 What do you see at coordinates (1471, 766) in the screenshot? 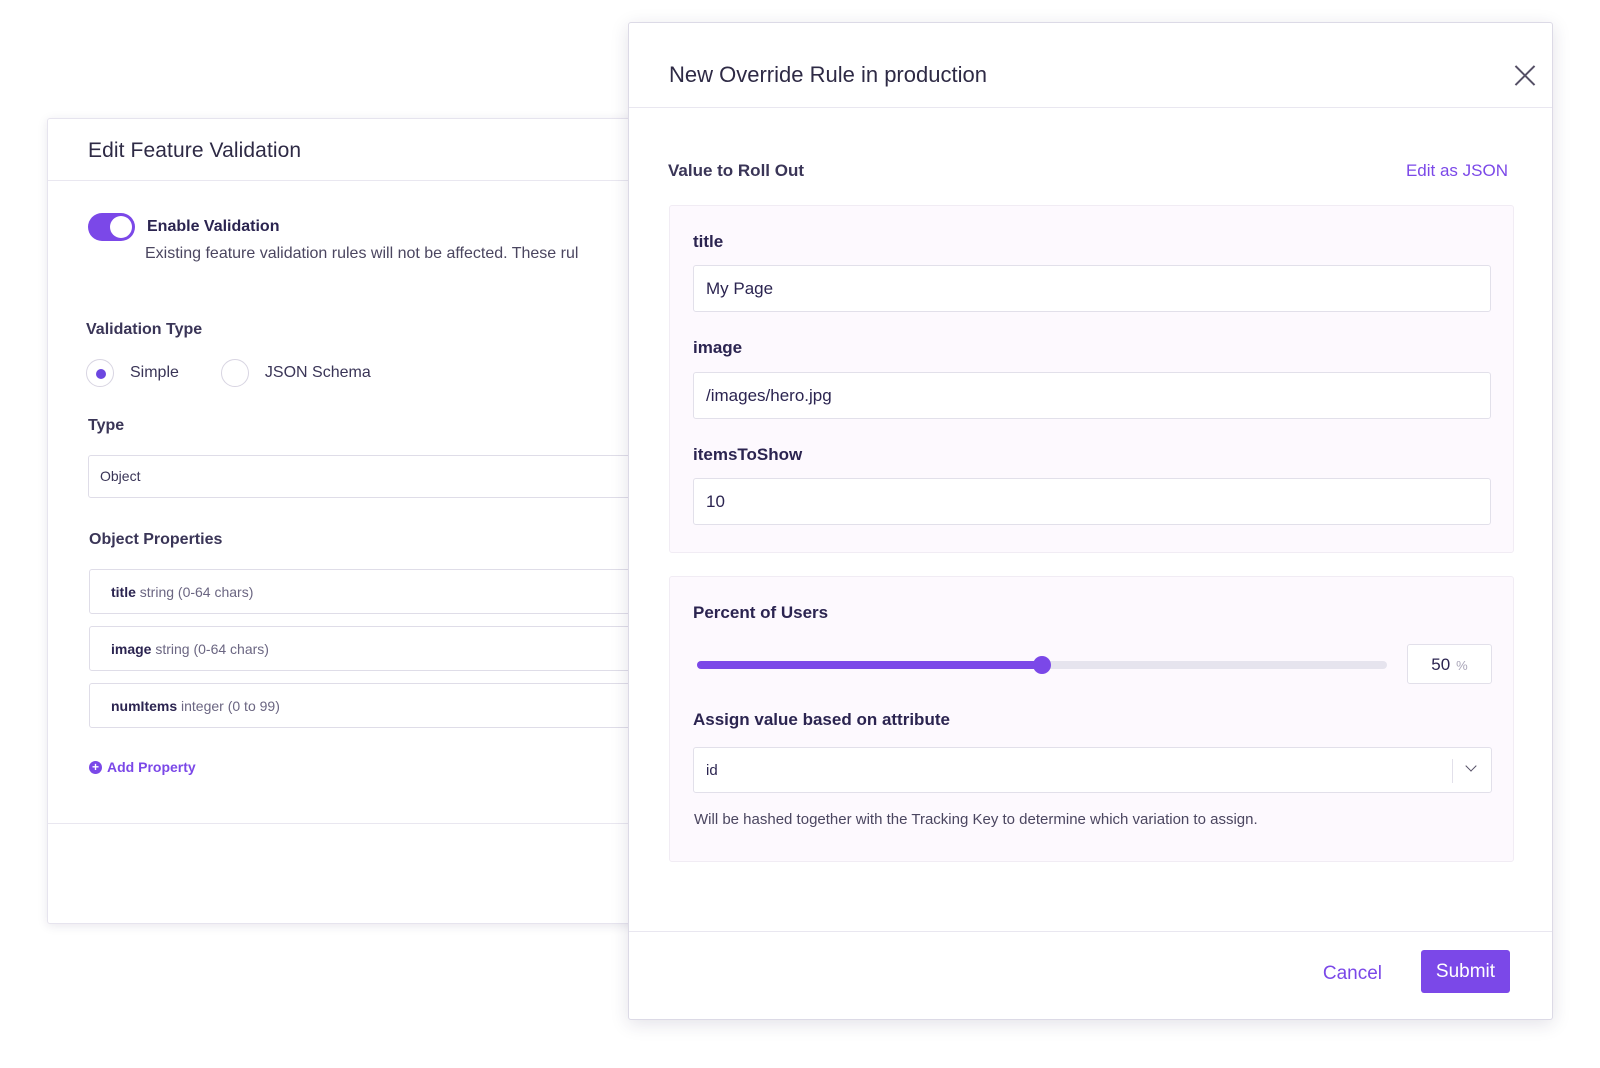
I see `chevron-down-icon` at bounding box center [1471, 766].